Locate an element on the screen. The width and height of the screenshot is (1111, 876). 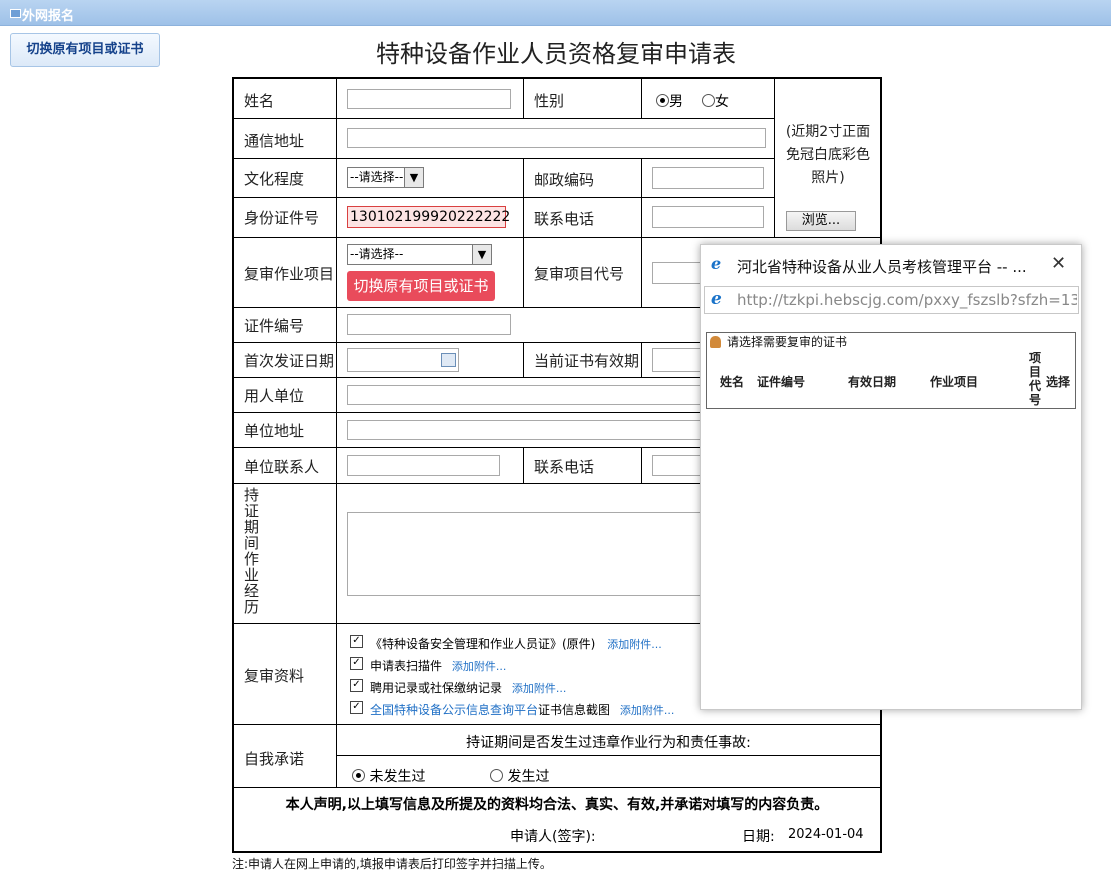
promise-label: 自我承诺 is located at coordinates (274, 759).